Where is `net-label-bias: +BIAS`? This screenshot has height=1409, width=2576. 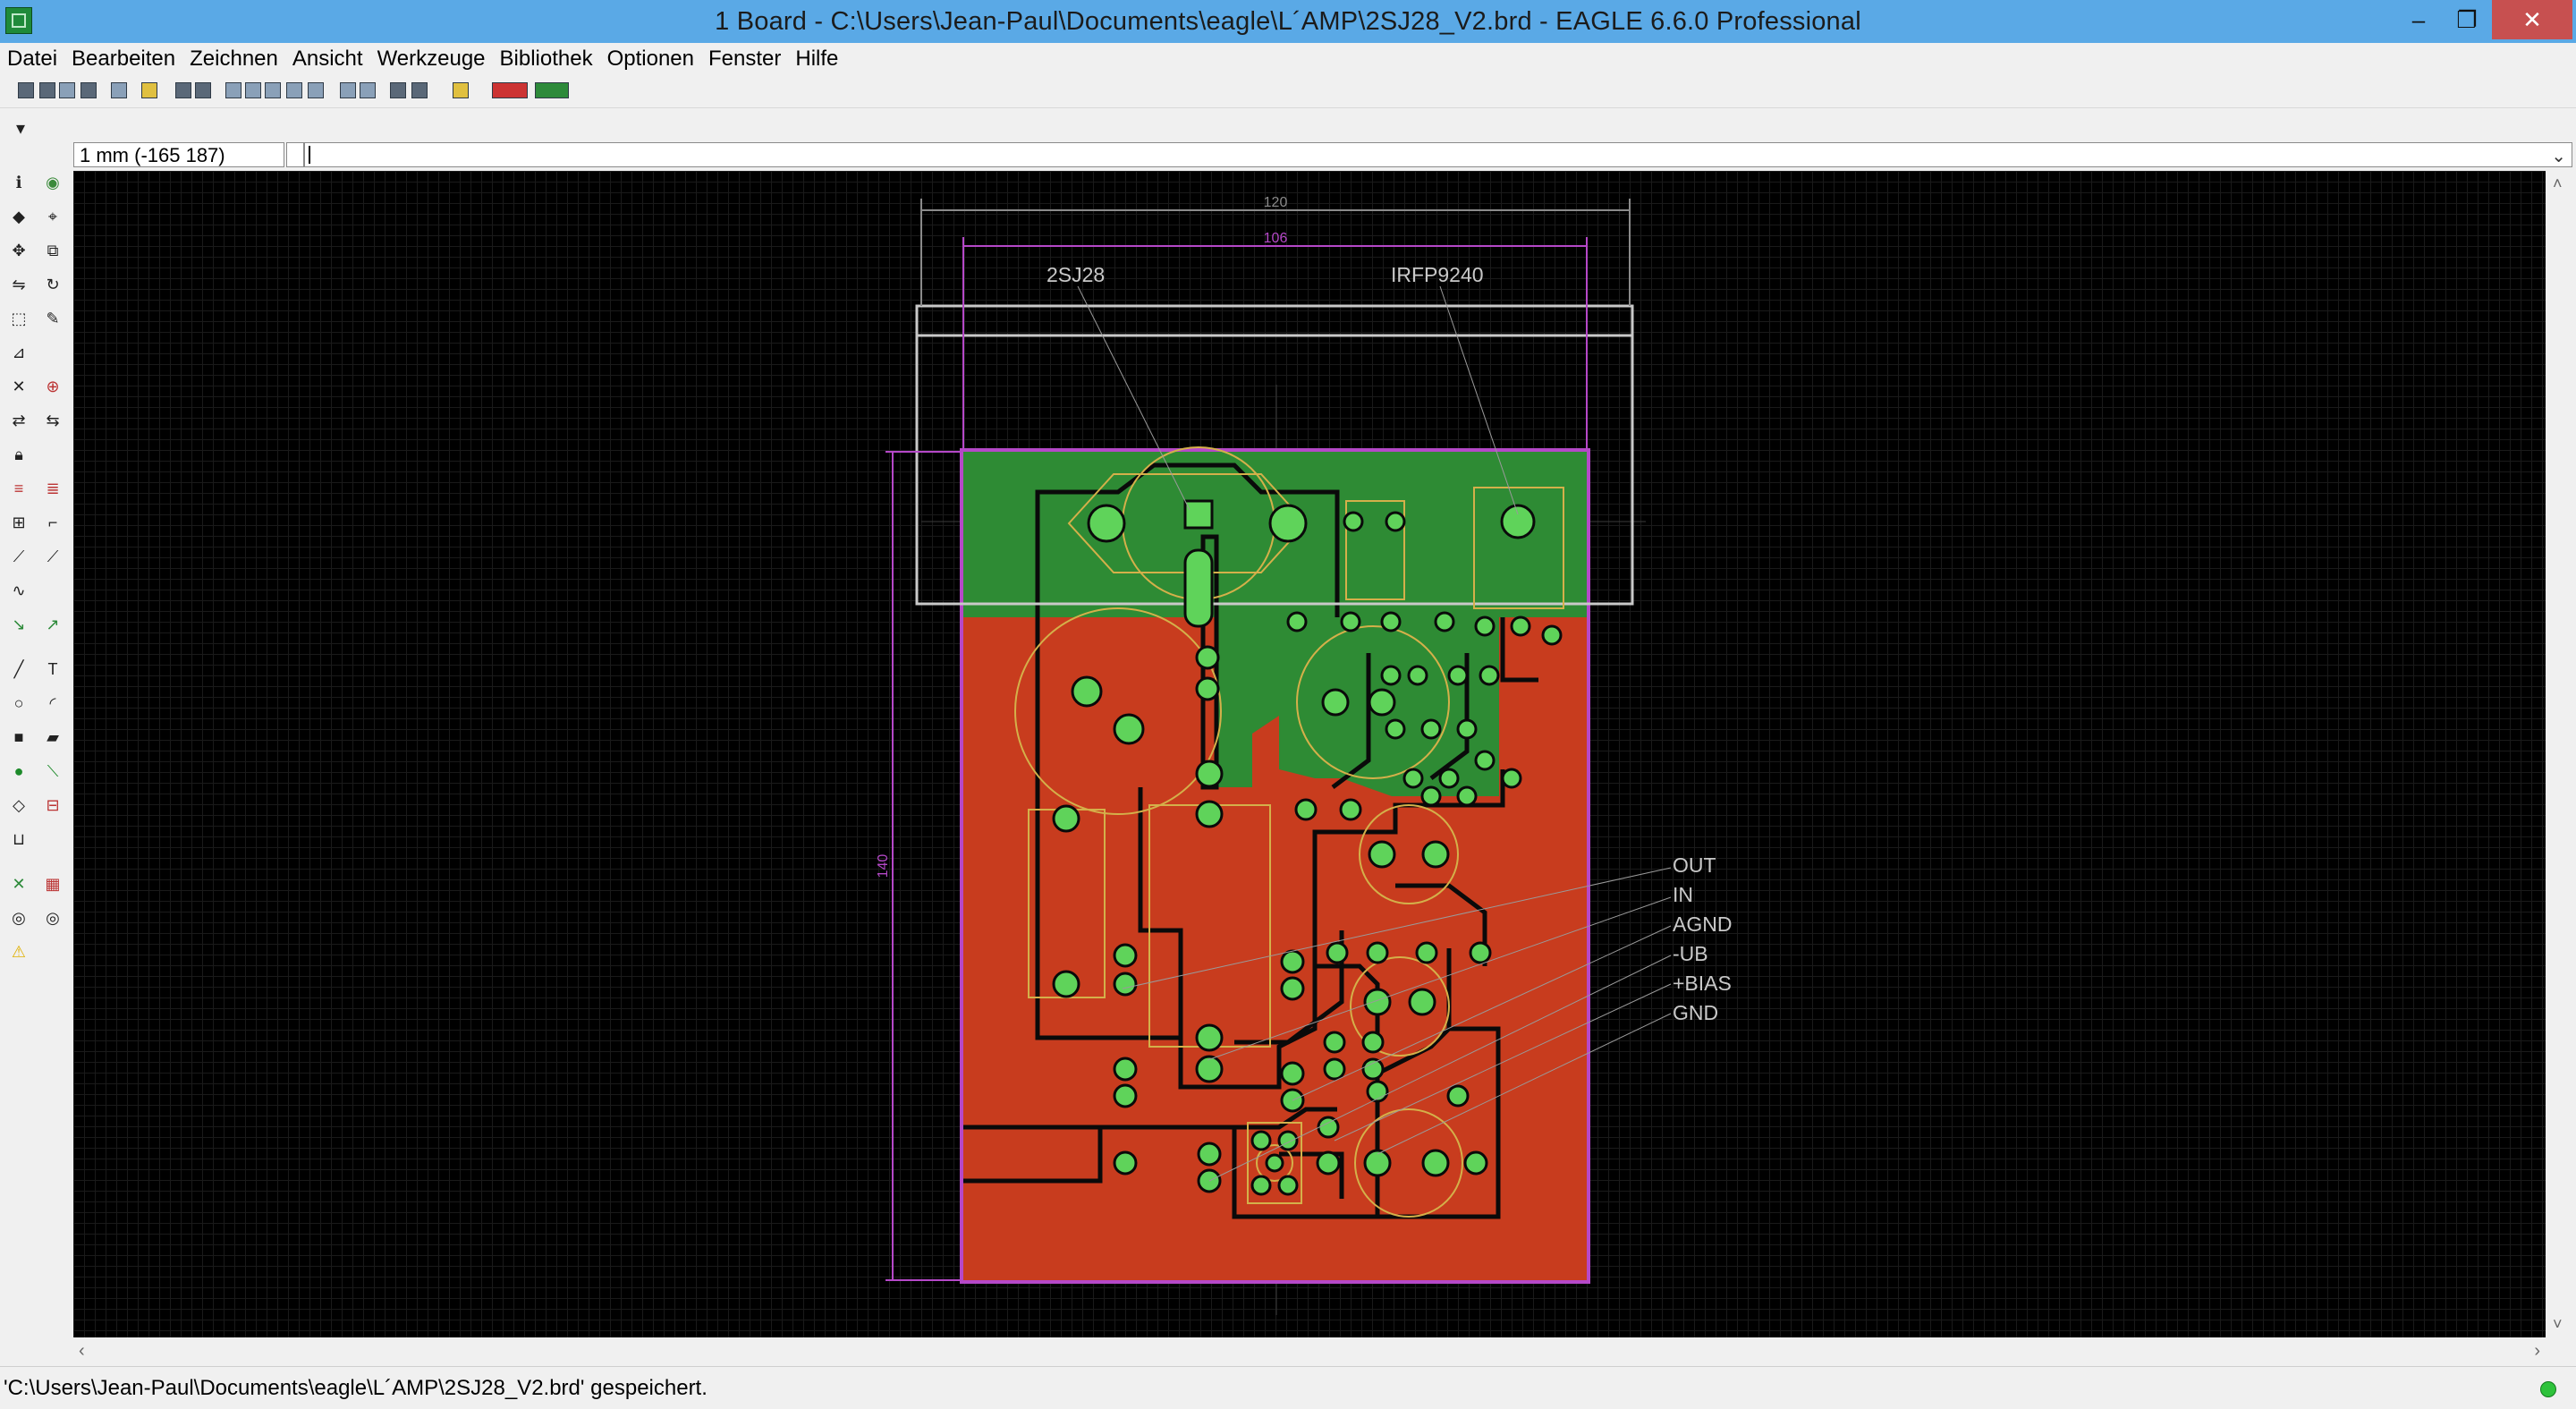
net-label-bias: +BIAS is located at coordinates (1702, 983).